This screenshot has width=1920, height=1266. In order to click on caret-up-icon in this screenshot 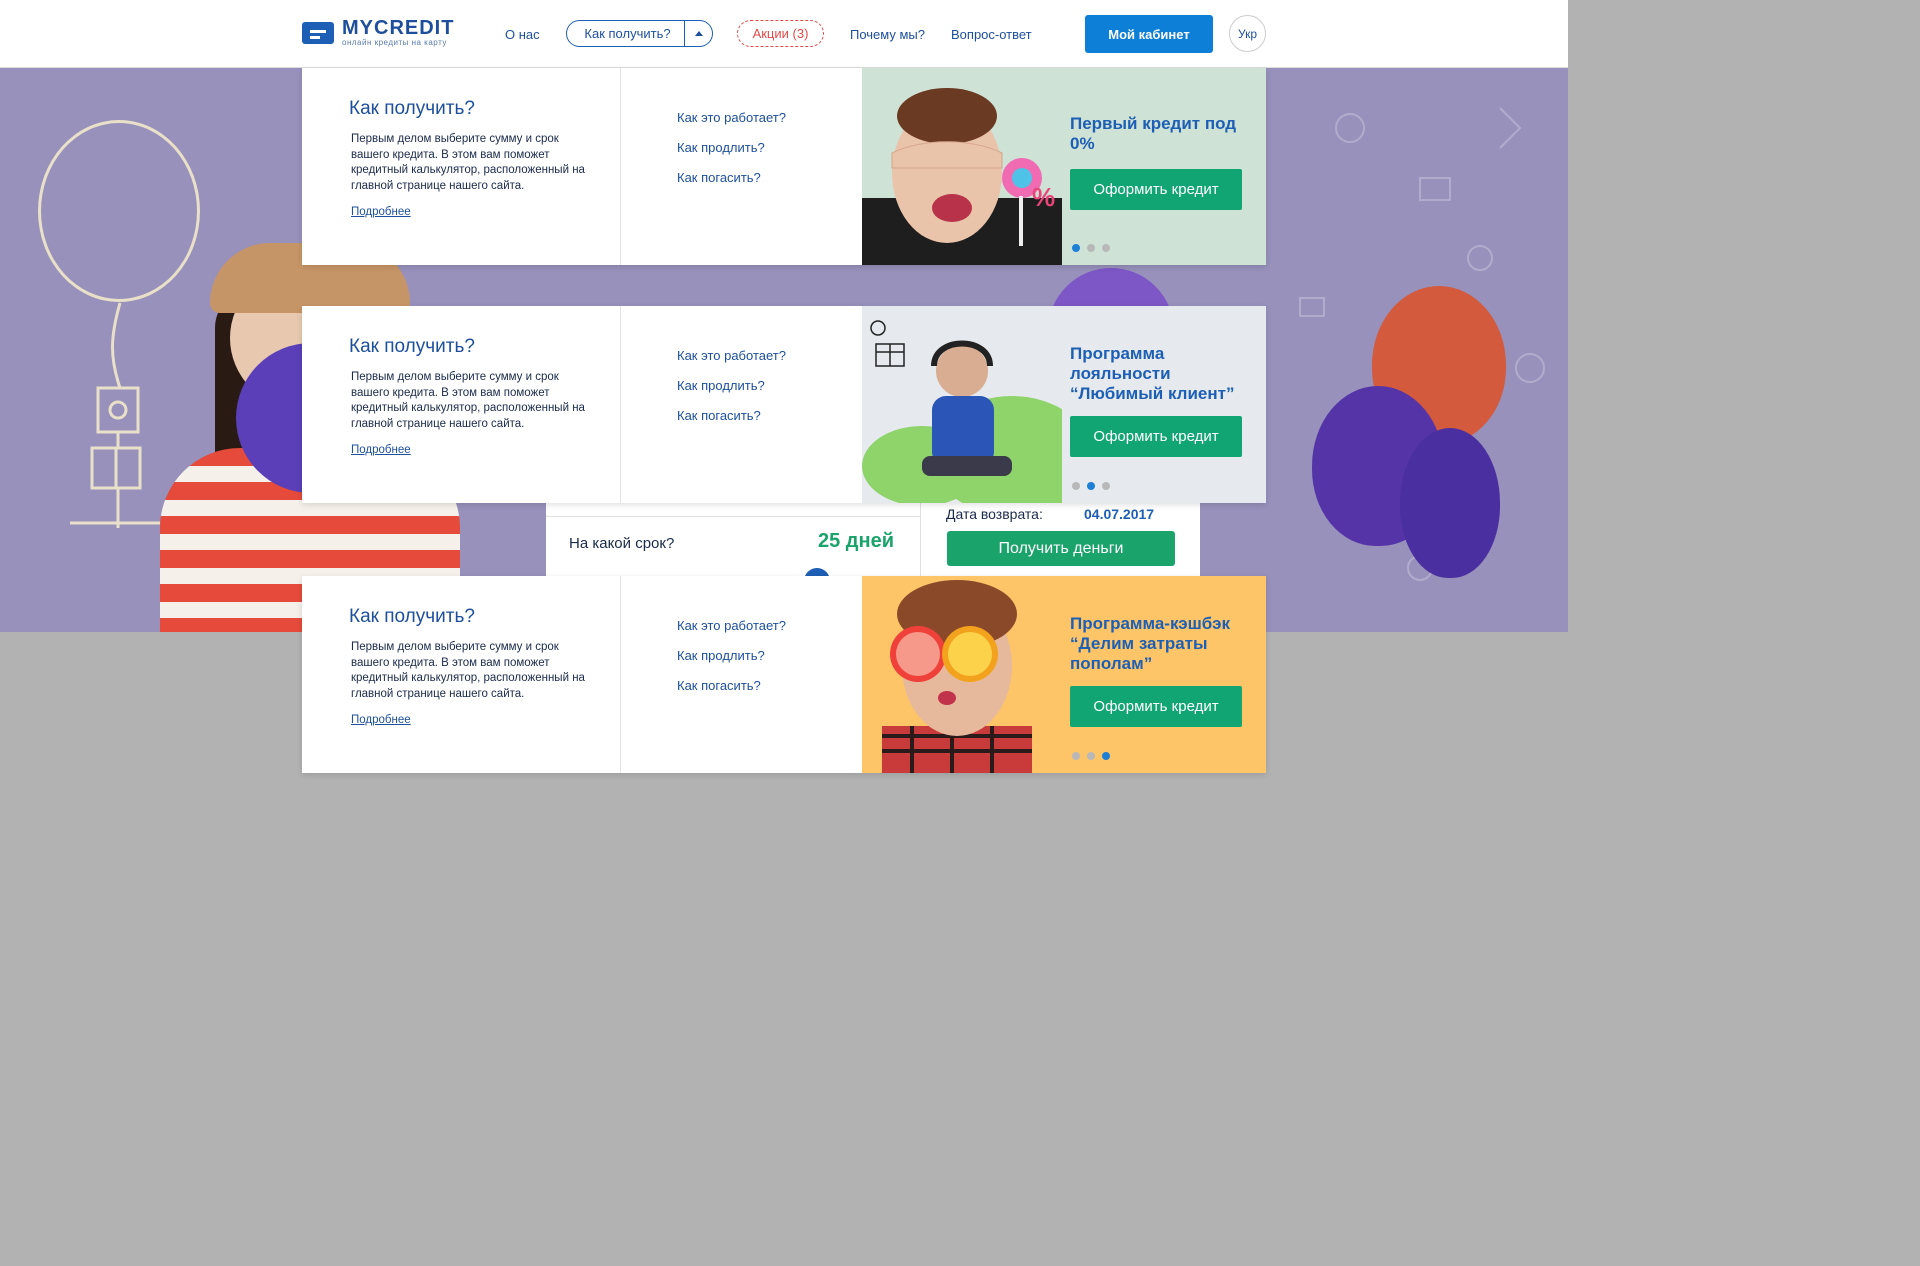, I will do `click(698, 33)`.